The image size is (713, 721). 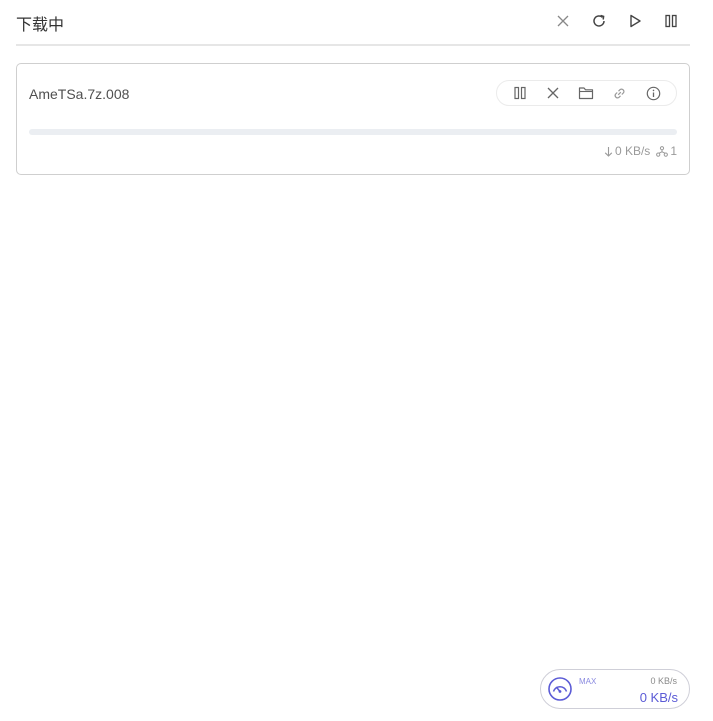 What do you see at coordinates (353, 23) in the screenshot?
I see `page-header: 下载中` at bounding box center [353, 23].